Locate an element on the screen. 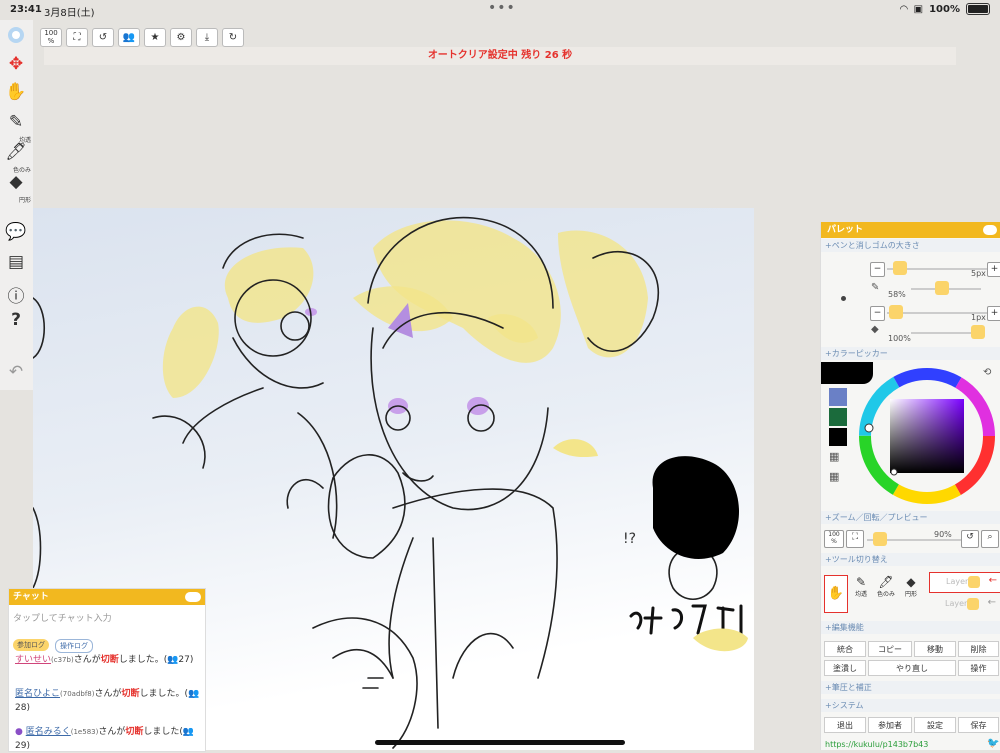 Image resolution: width=1000 pixels, height=753 pixels. eraser-opacity-knob is located at coordinates (978, 332).